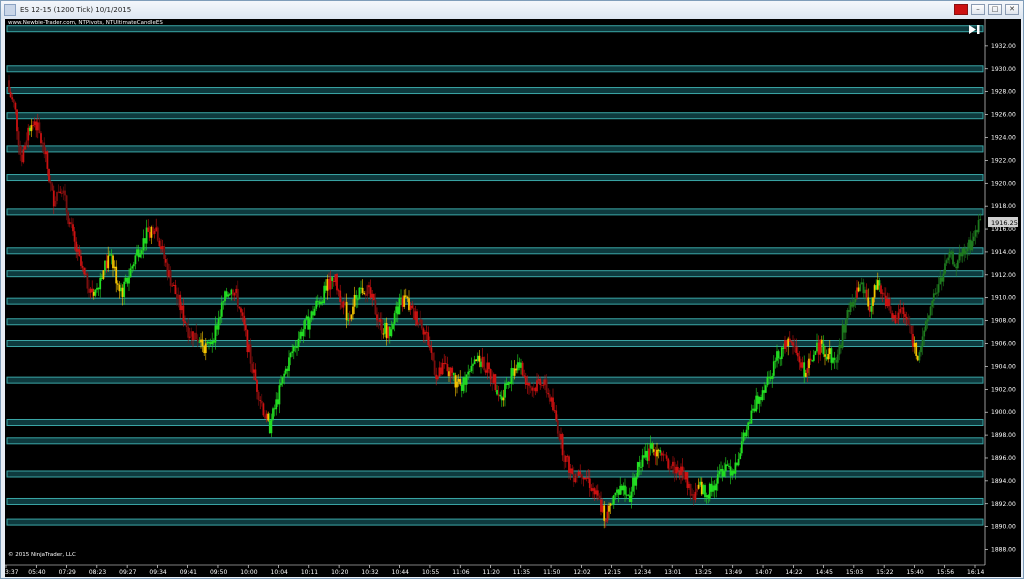  What do you see at coordinates (512, 10) in the screenshot?
I see `title-bar: ES 12-15 (1200 Tick) 10/1/2015 – □ ✕` at bounding box center [512, 10].